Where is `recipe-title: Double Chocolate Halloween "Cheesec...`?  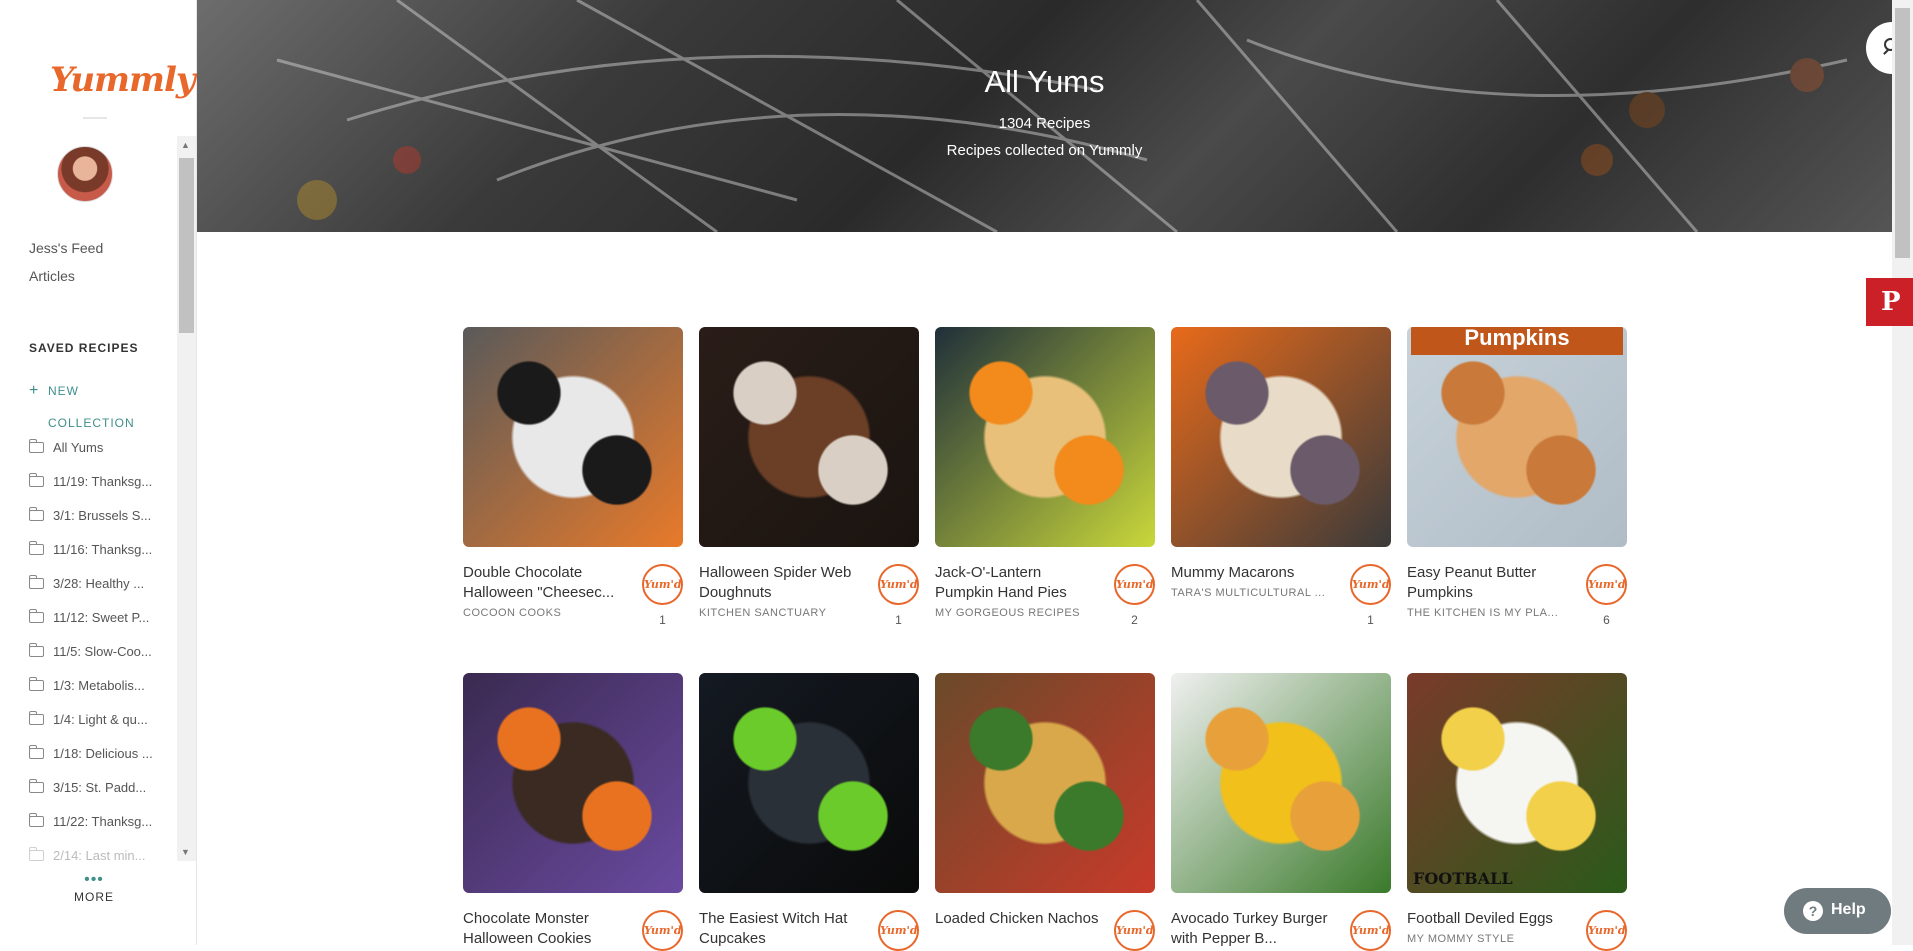 recipe-title: Double Chocolate Halloween "Cheesec... is located at coordinates (545, 583).